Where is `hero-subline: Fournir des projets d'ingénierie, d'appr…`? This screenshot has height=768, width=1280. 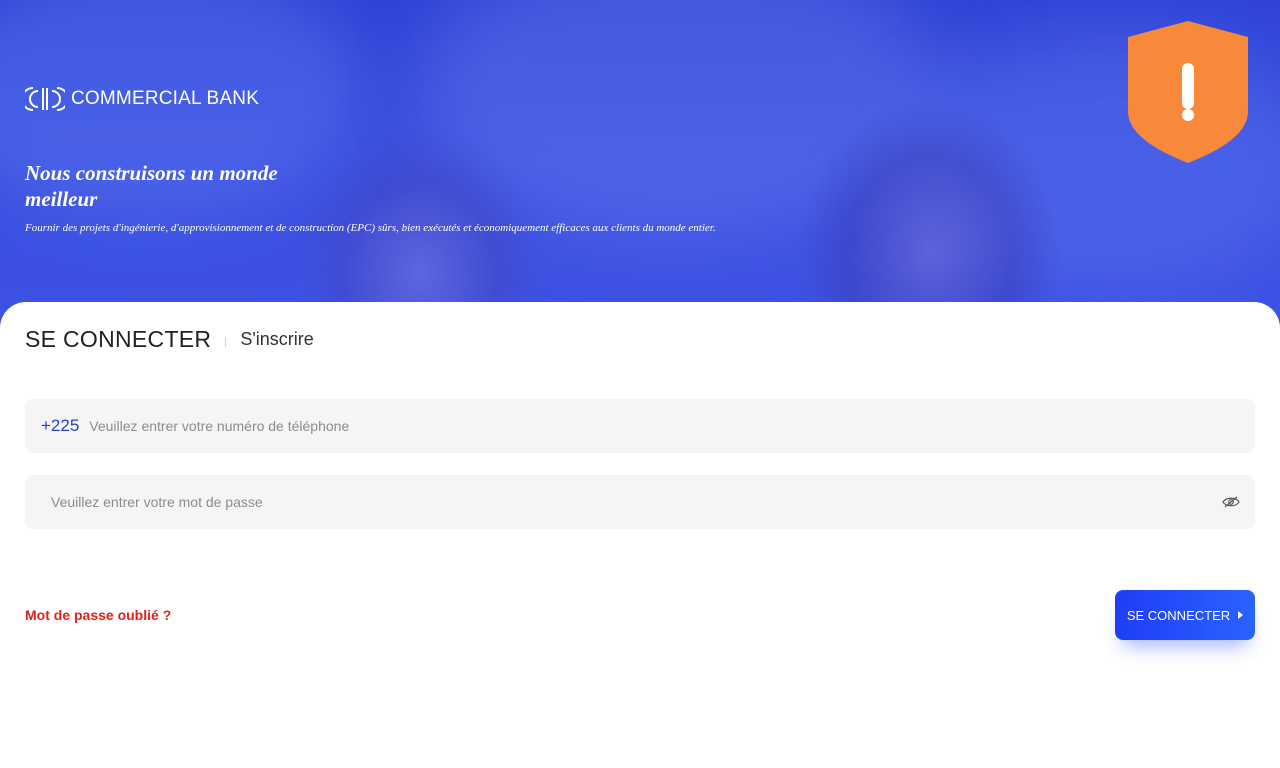
hero-subline: Fournir des projets d'ingénierie, d'appr… is located at coordinates (370, 228).